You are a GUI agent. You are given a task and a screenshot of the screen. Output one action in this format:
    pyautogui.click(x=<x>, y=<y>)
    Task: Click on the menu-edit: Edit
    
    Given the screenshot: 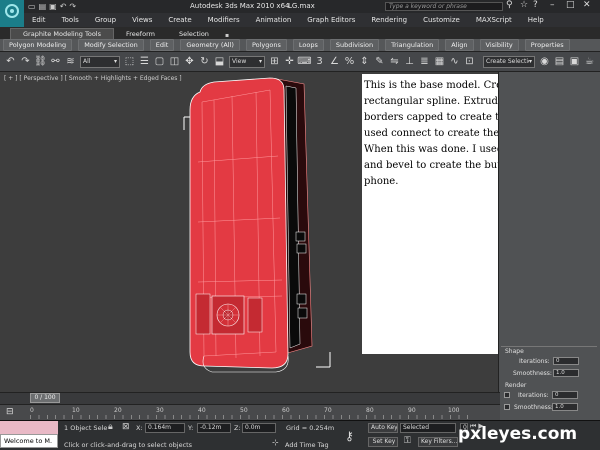 What is the action you would take?
    pyautogui.click(x=39, y=20)
    